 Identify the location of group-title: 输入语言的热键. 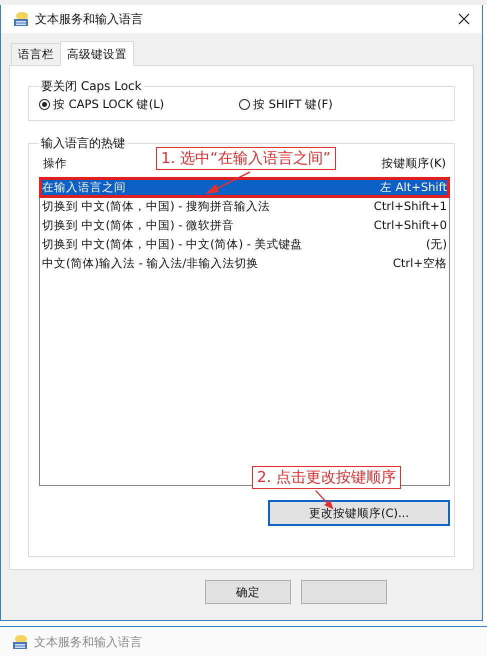
(83, 143).